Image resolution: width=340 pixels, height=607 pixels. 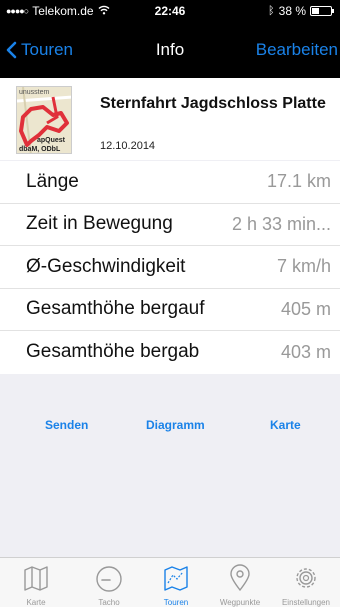 What do you see at coordinates (306, 578) in the screenshot?
I see `gear-icon` at bounding box center [306, 578].